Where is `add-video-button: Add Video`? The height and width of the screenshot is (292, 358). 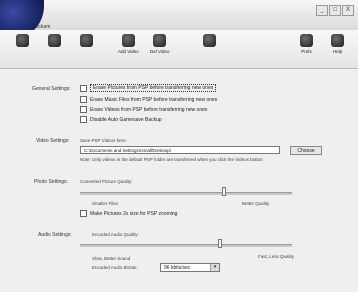
add-video-button: Add Video is located at coordinates (128, 44).